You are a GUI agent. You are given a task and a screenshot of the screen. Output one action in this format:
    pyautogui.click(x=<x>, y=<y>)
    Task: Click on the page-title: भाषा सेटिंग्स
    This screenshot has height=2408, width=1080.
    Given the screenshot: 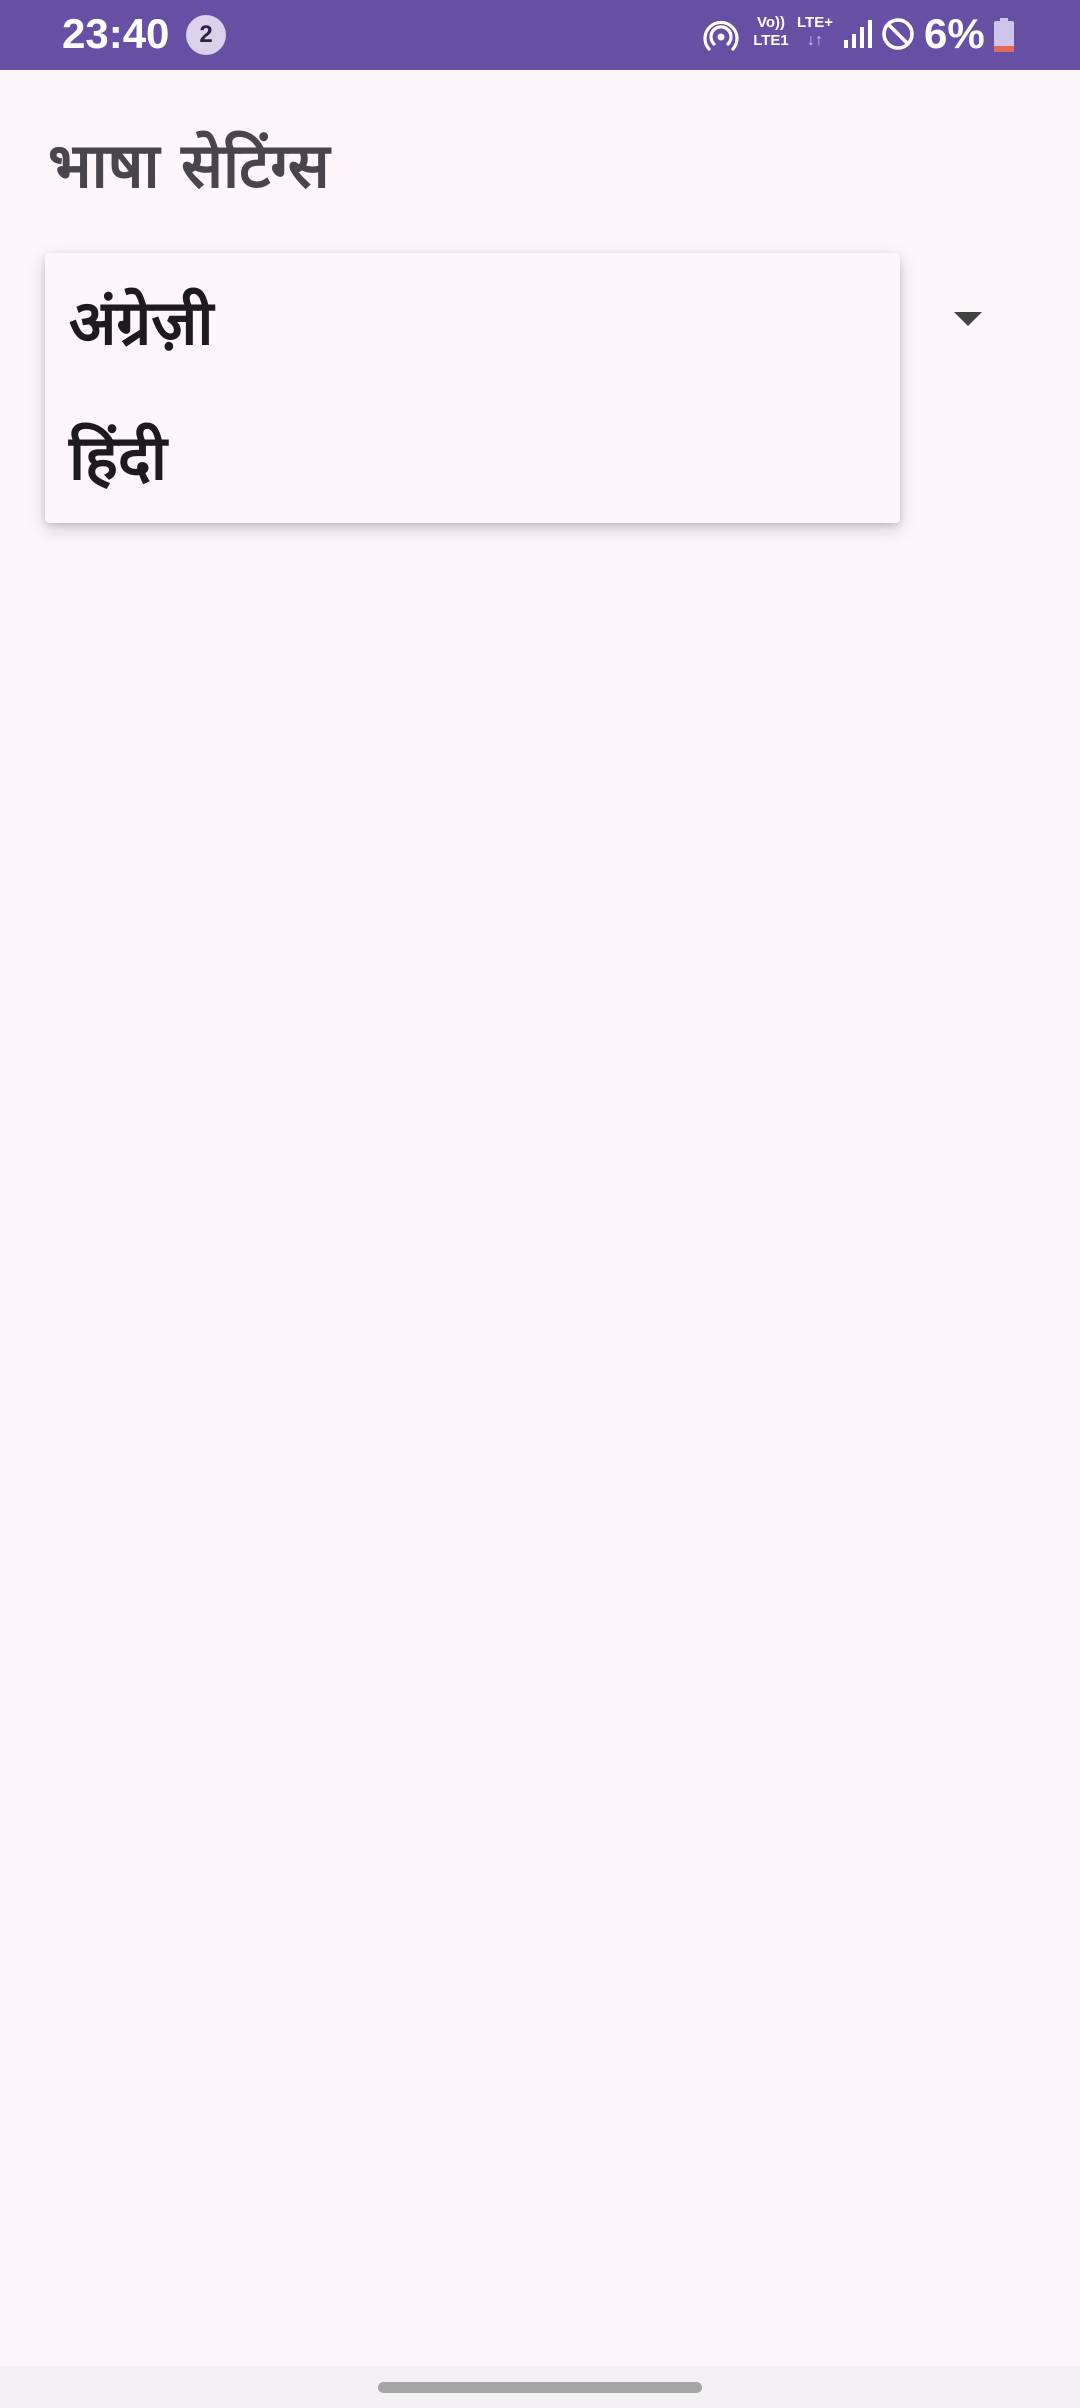 What is the action you would take?
    pyautogui.click(x=189, y=165)
    